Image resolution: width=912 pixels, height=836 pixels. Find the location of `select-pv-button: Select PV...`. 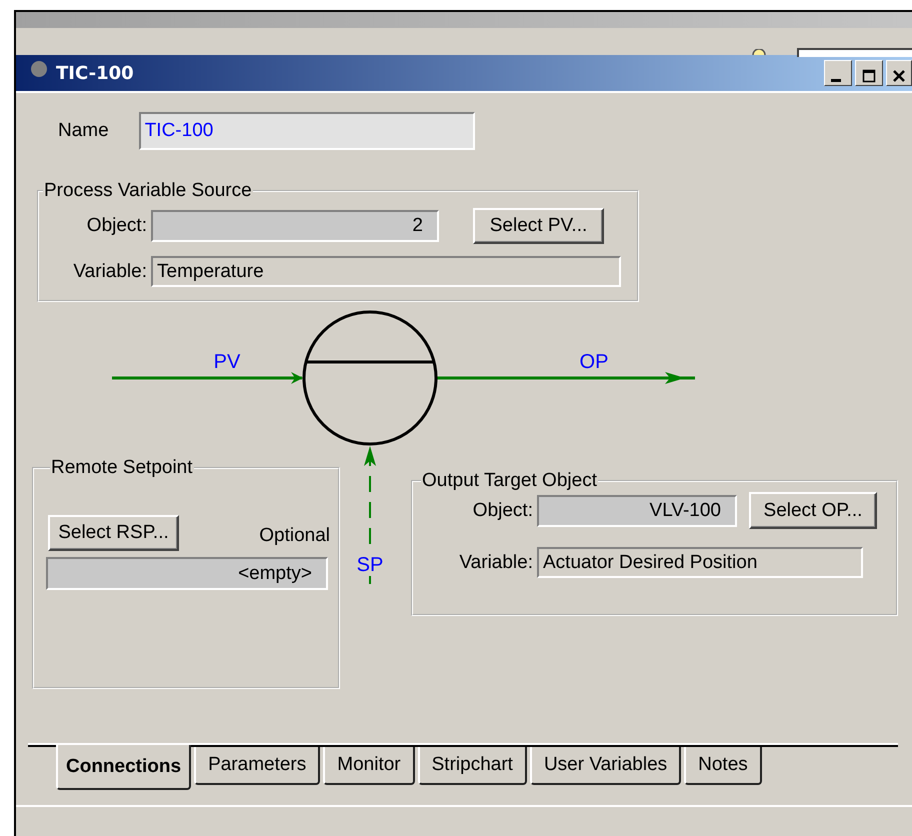

select-pv-button: Select PV... is located at coordinates (538, 226).